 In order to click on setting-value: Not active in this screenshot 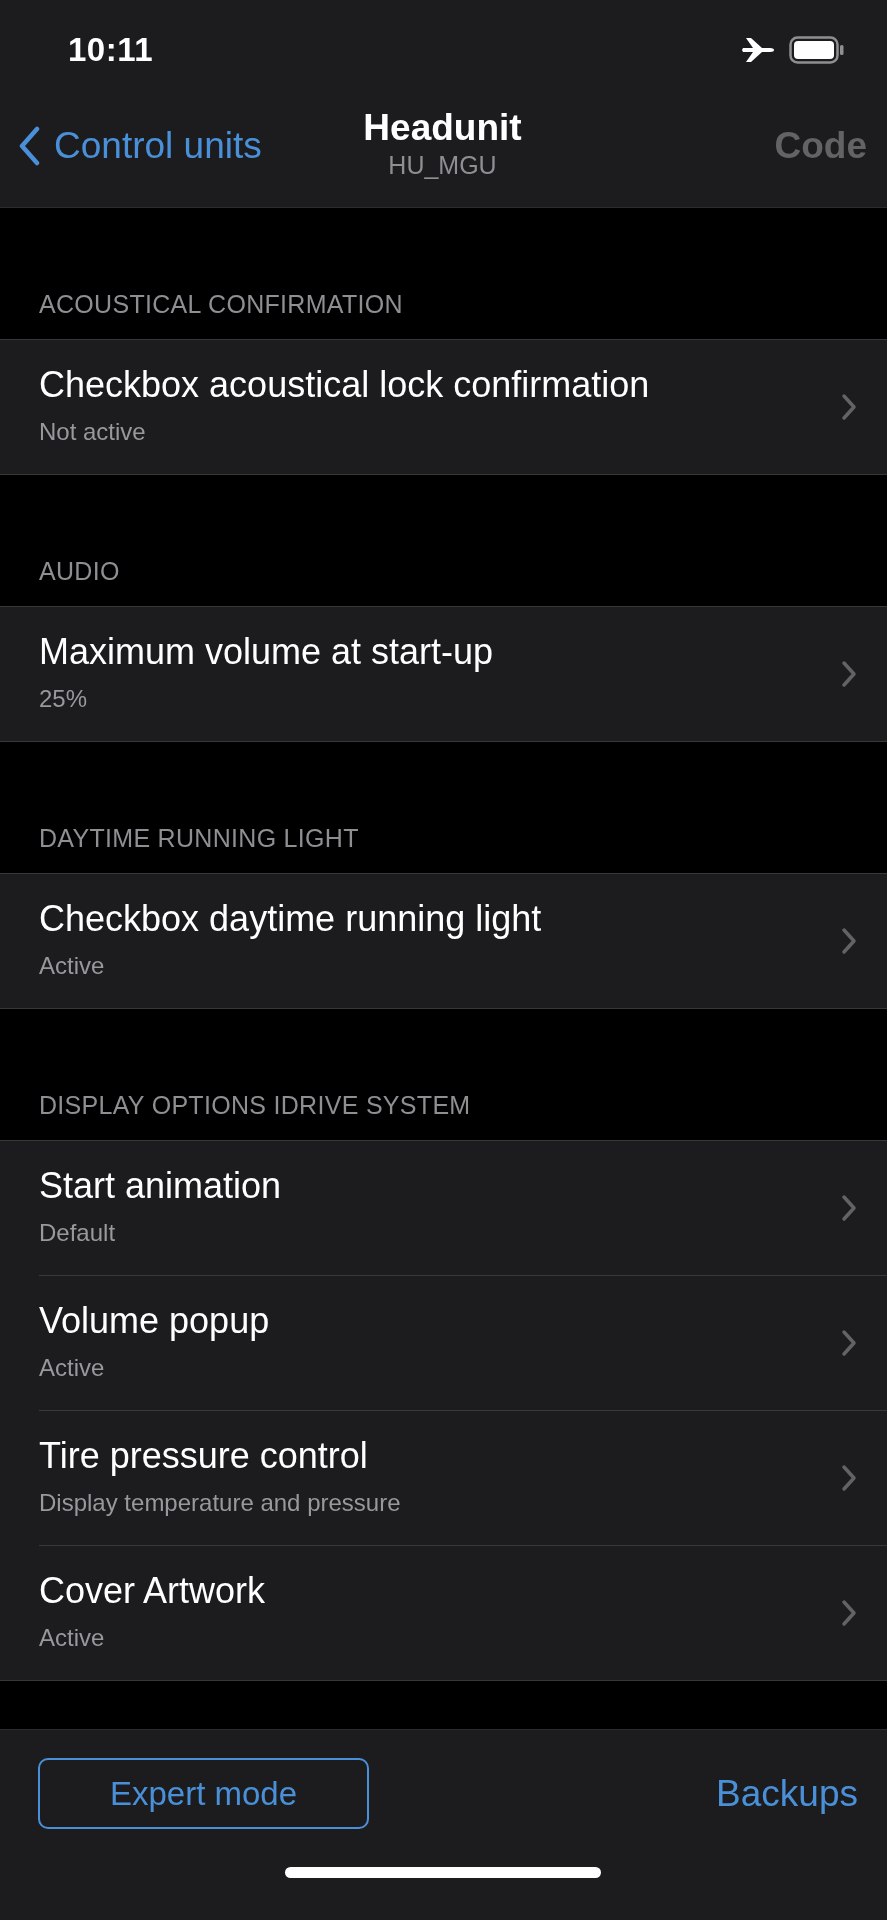, I will do `click(93, 432)`.